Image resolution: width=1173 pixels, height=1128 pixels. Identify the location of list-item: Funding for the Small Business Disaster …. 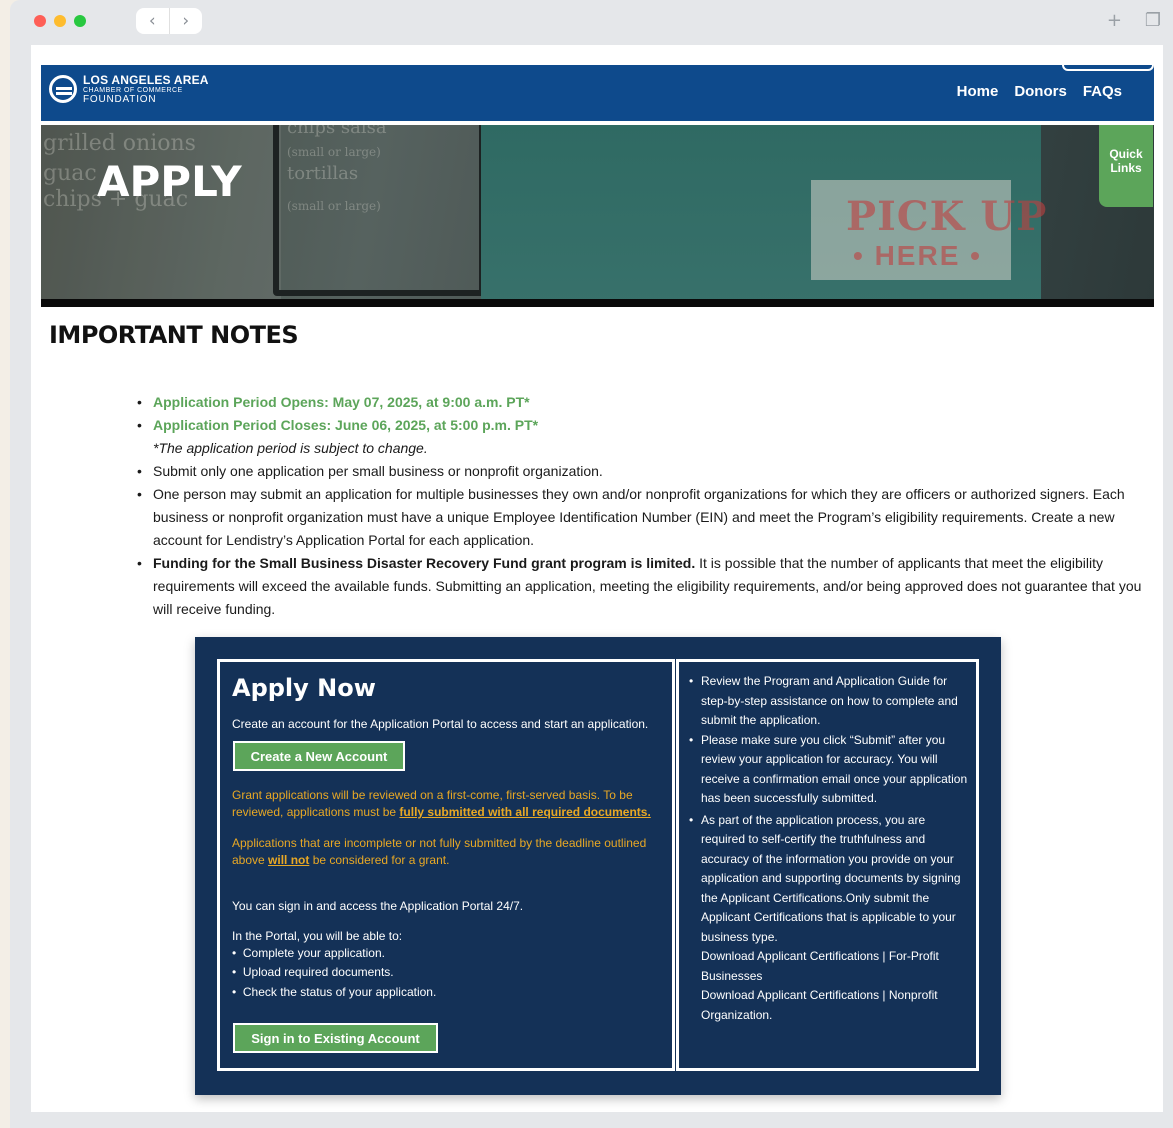
(641, 586).